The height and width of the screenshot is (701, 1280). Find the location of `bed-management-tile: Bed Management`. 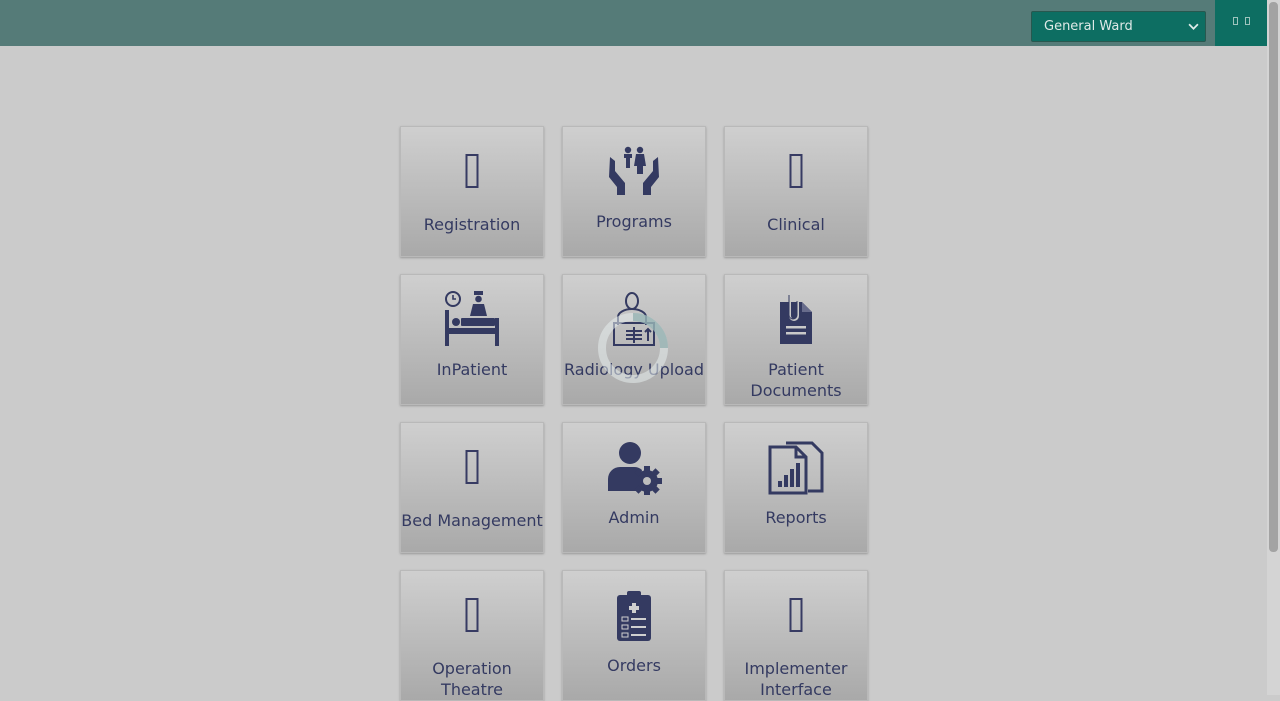

bed-management-tile: Bed Management is located at coordinates (472, 487).